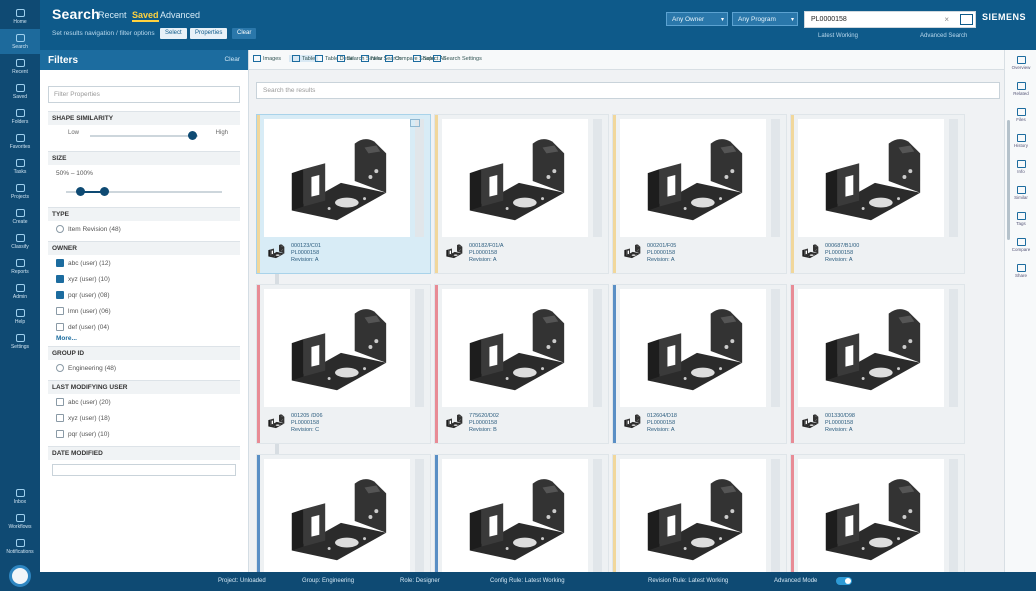  I want to click on right-rail-item-2: Files, so click(1020, 115).